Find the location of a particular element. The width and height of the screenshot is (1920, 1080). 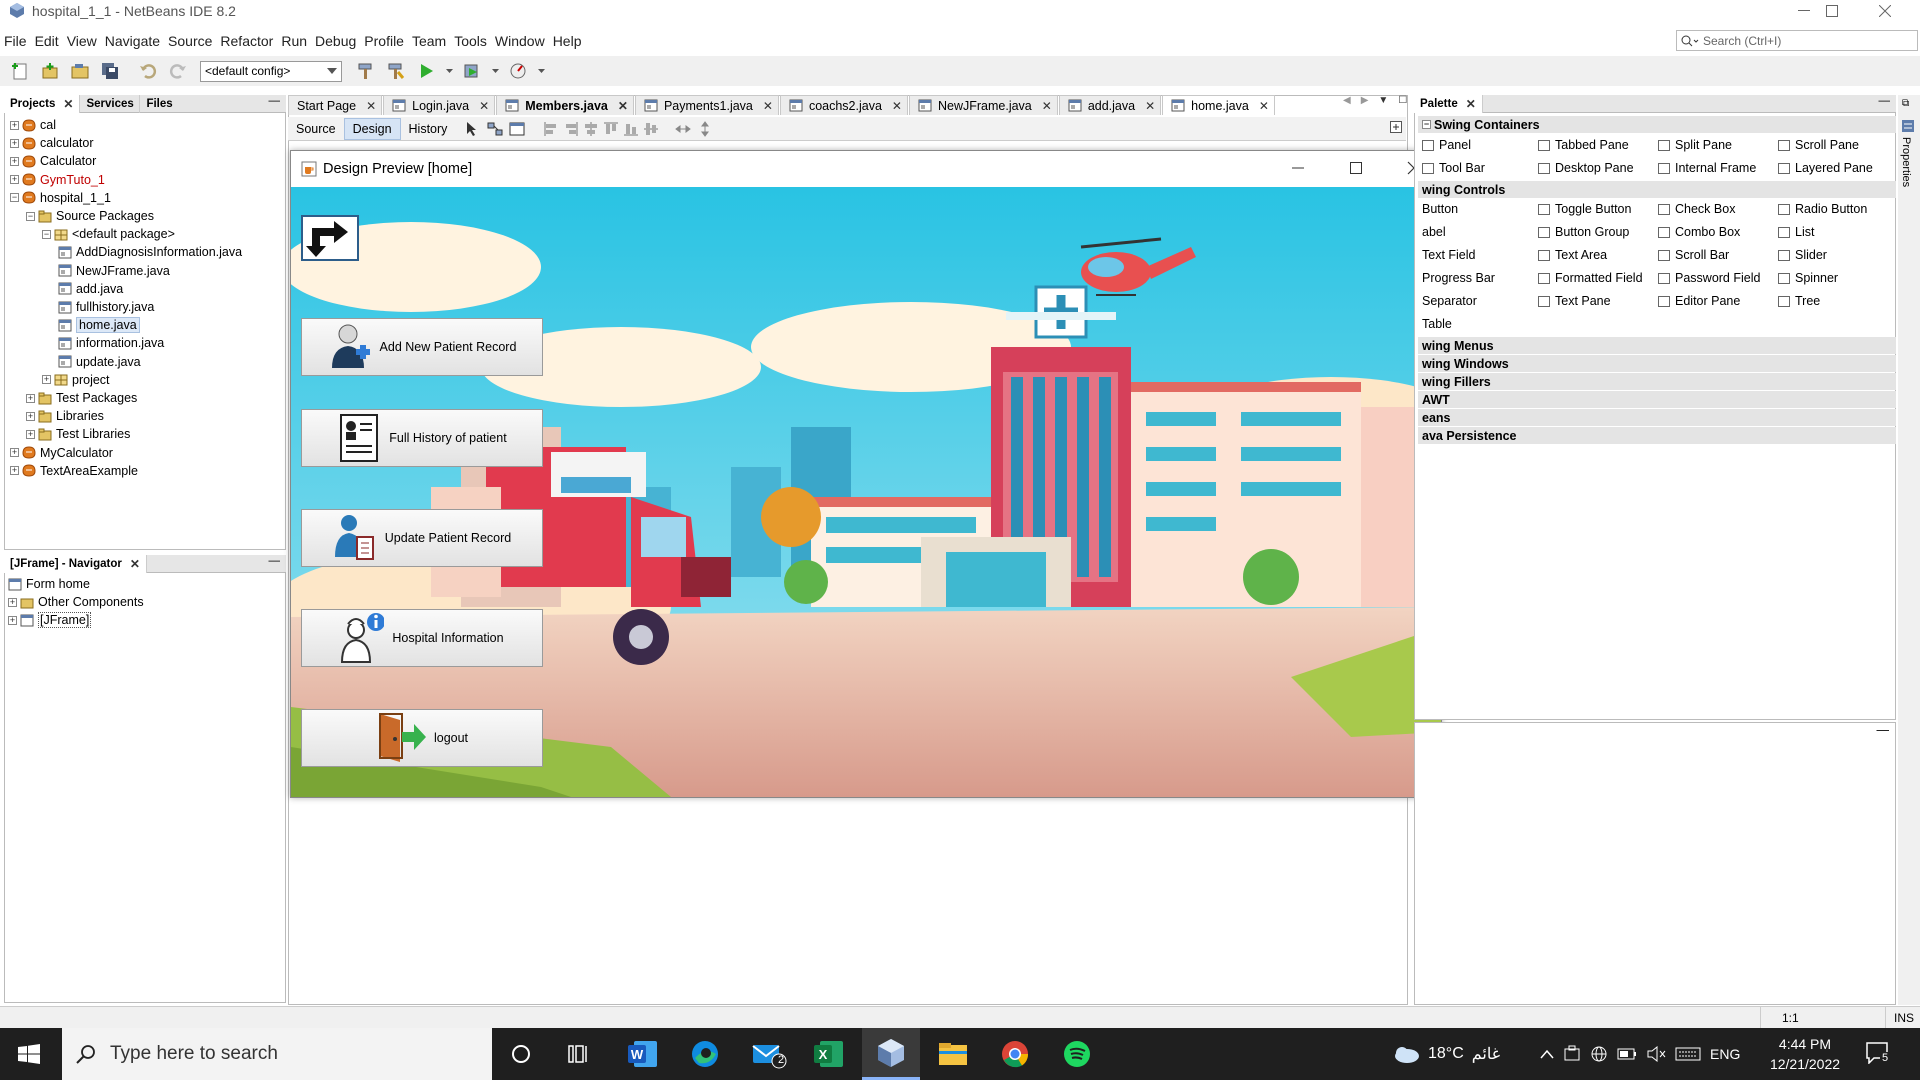

palette-category-swing-controls: wing Controls is located at coordinates (1657, 189).